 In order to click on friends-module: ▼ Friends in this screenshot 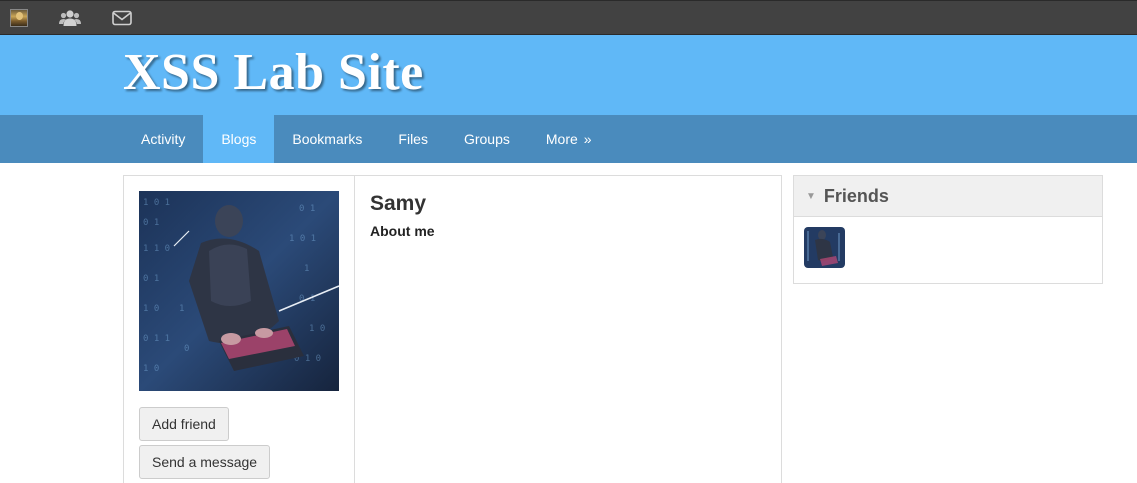, I will do `click(948, 229)`.